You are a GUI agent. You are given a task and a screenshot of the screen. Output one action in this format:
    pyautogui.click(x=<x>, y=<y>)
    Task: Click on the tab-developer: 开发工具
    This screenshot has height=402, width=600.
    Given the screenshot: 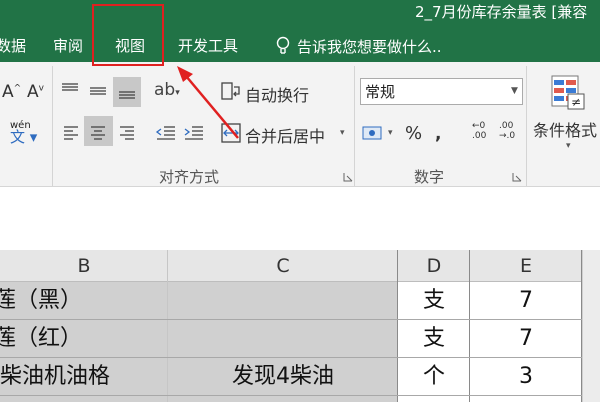 What is the action you would take?
    pyautogui.click(x=208, y=45)
    